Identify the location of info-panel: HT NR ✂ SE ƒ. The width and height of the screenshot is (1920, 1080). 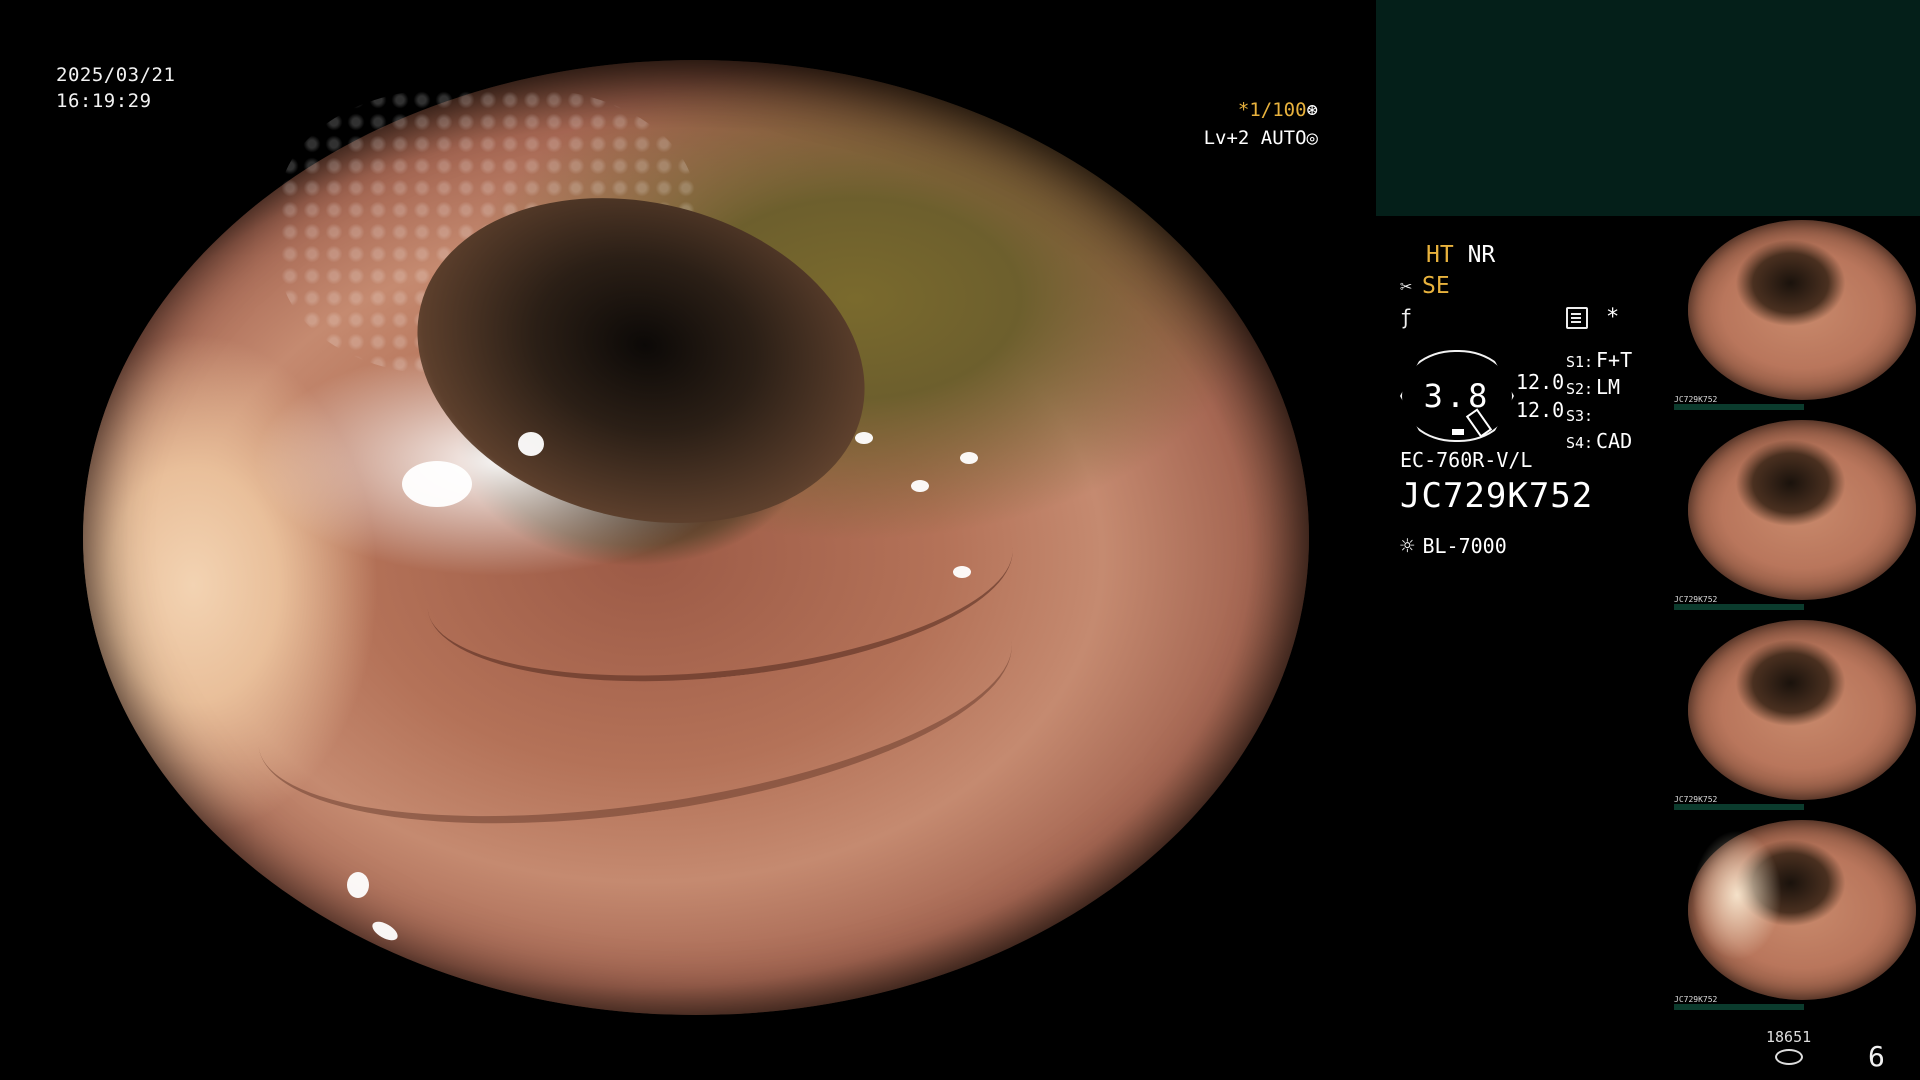
(1535, 286).